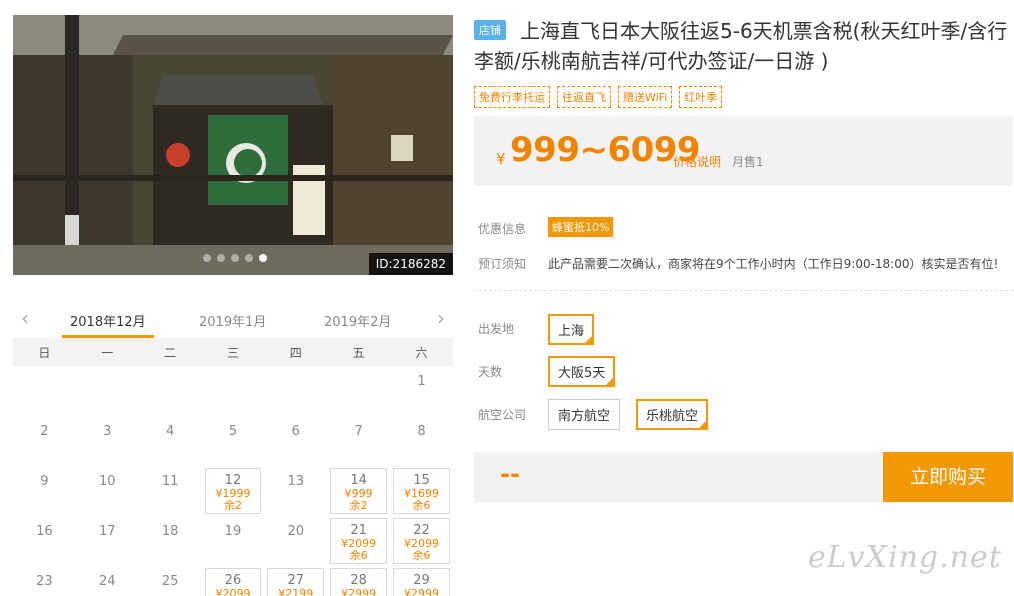 The width and height of the screenshot is (1014, 596). What do you see at coordinates (107, 491) in the screenshot?
I see `calendar-day: 10` at bounding box center [107, 491].